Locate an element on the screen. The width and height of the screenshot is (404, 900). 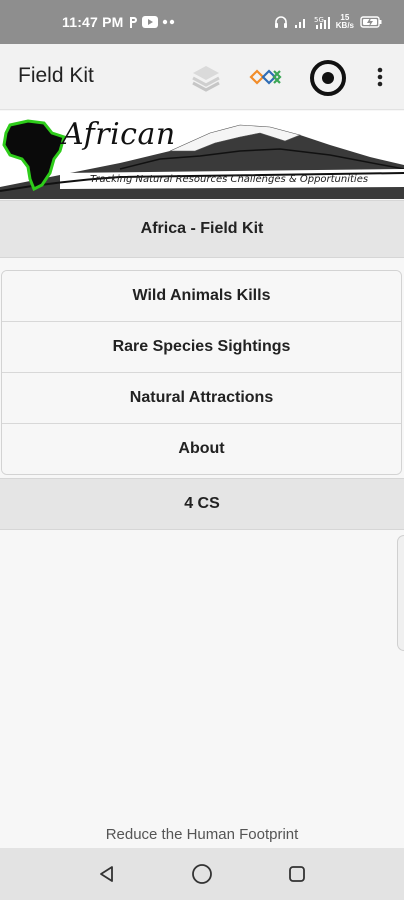
p-icon is located at coordinates (133, 22).